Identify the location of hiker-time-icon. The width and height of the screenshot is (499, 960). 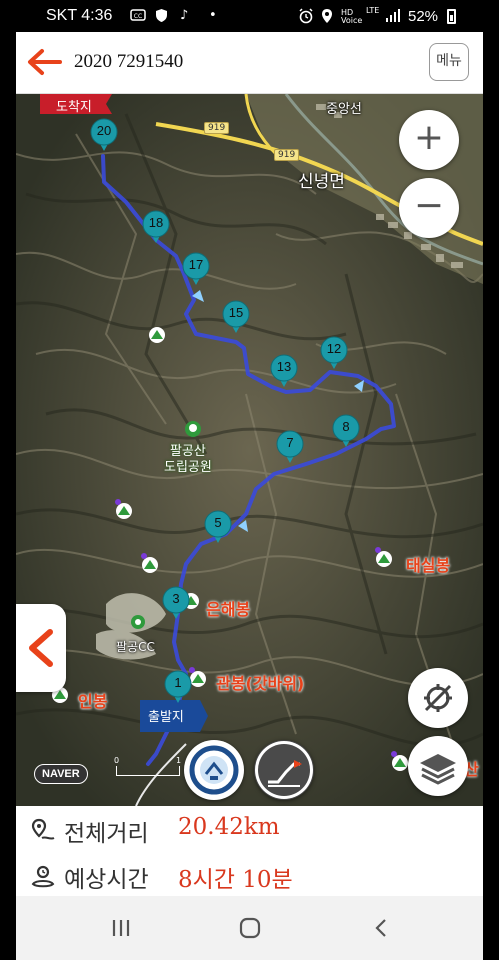
(43, 876).